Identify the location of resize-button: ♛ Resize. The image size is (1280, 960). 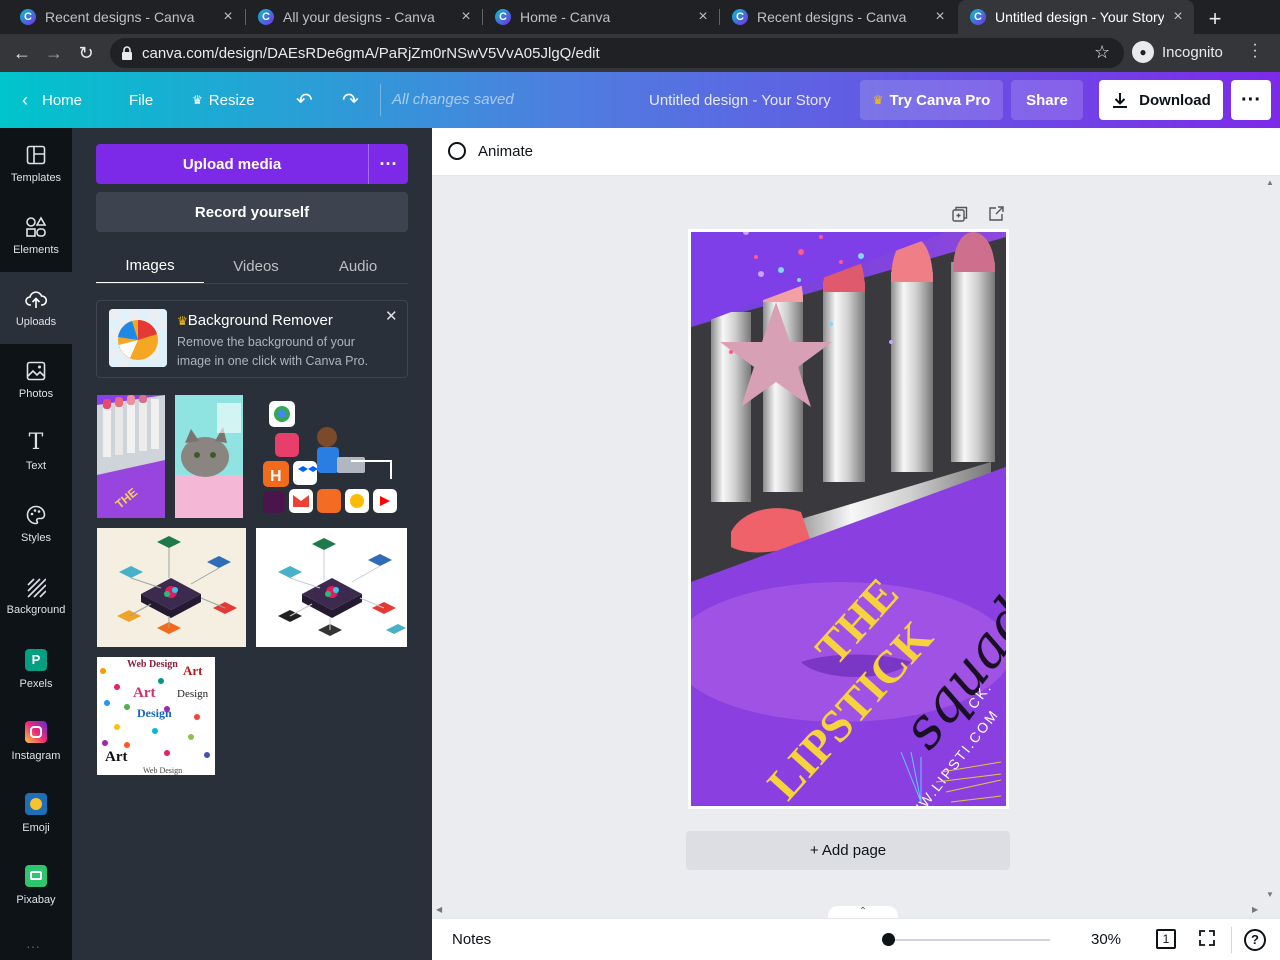
(223, 100).